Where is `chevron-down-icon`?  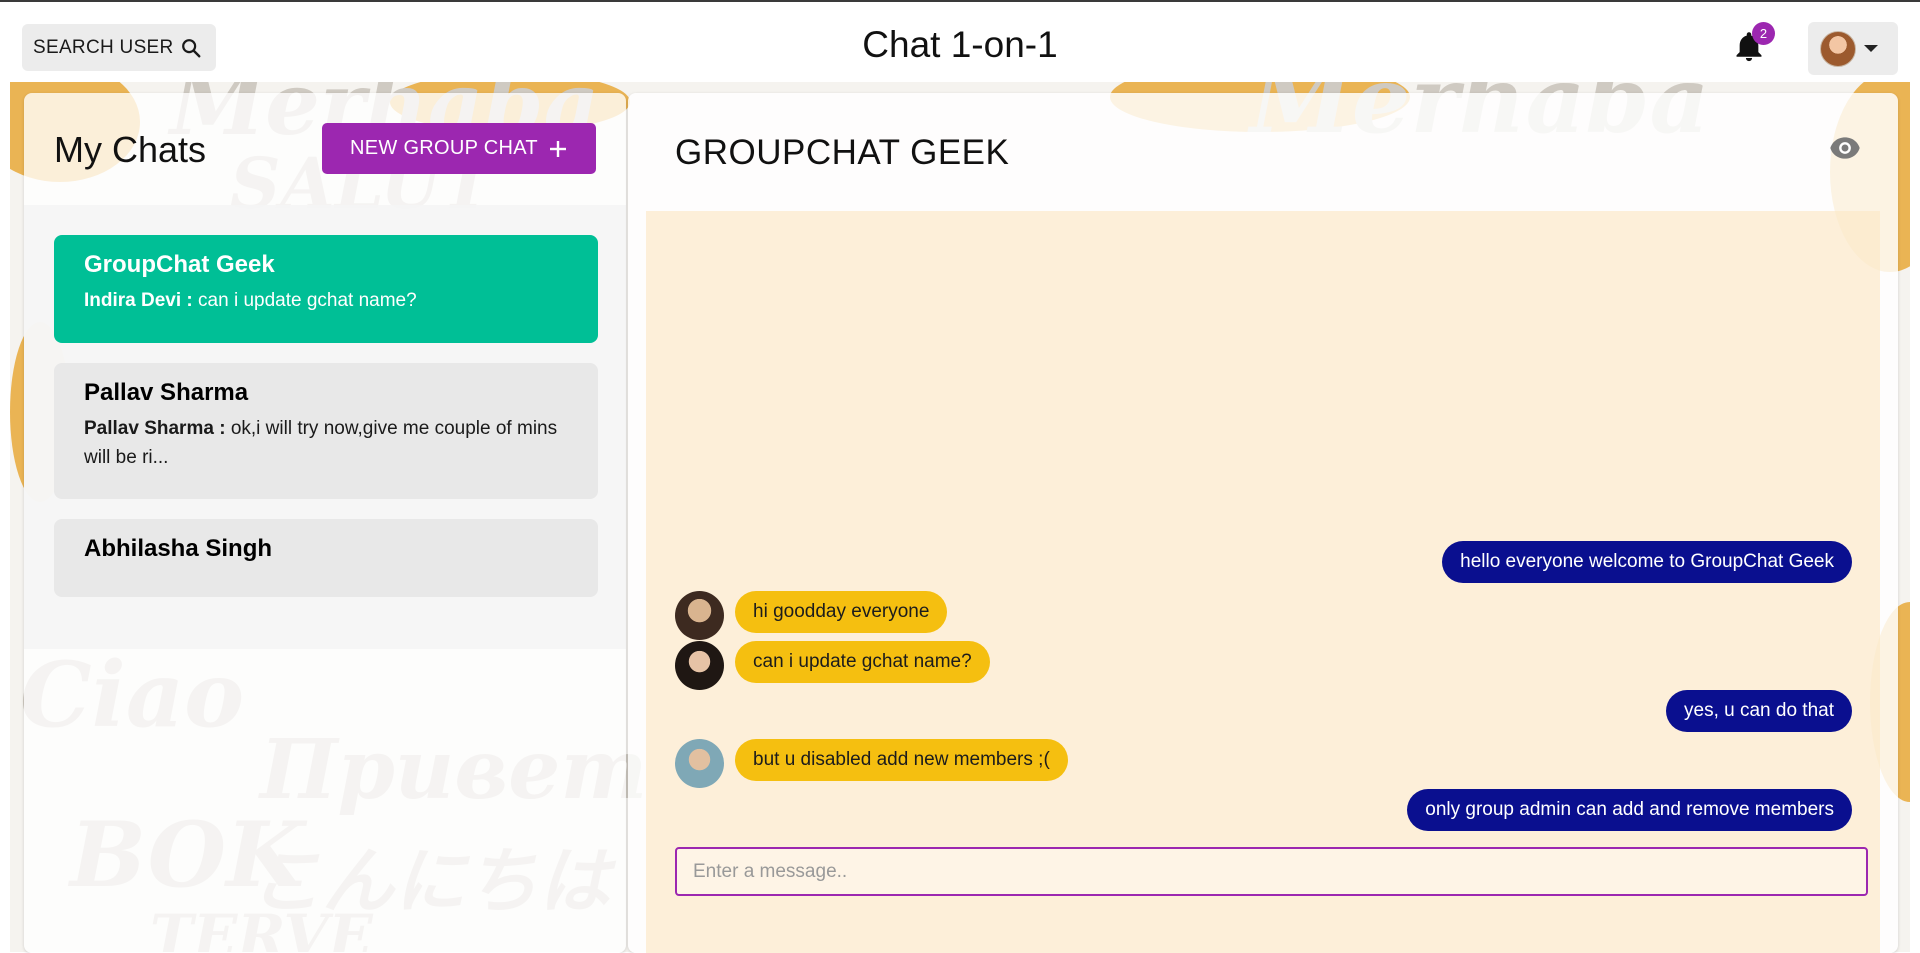
chevron-down-icon is located at coordinates (1871, 48).